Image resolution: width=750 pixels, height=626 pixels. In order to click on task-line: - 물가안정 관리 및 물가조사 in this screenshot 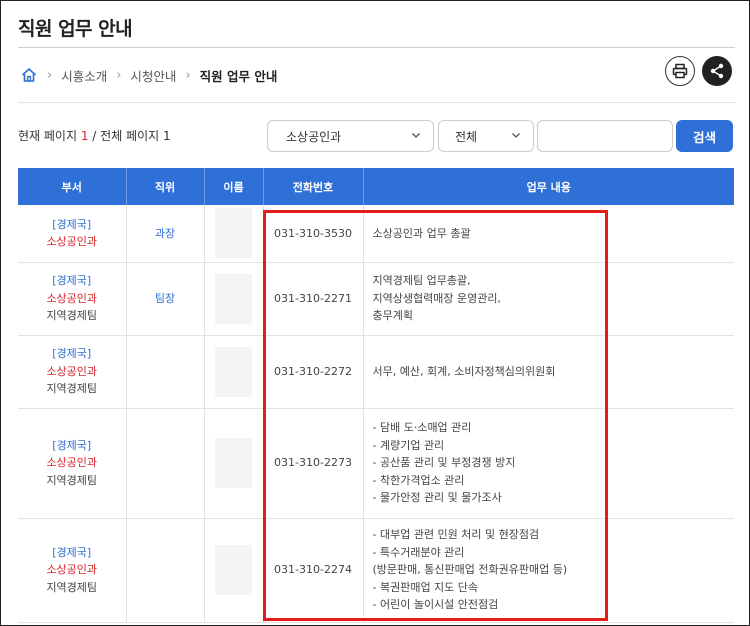, I will do `click(437, 498)`.